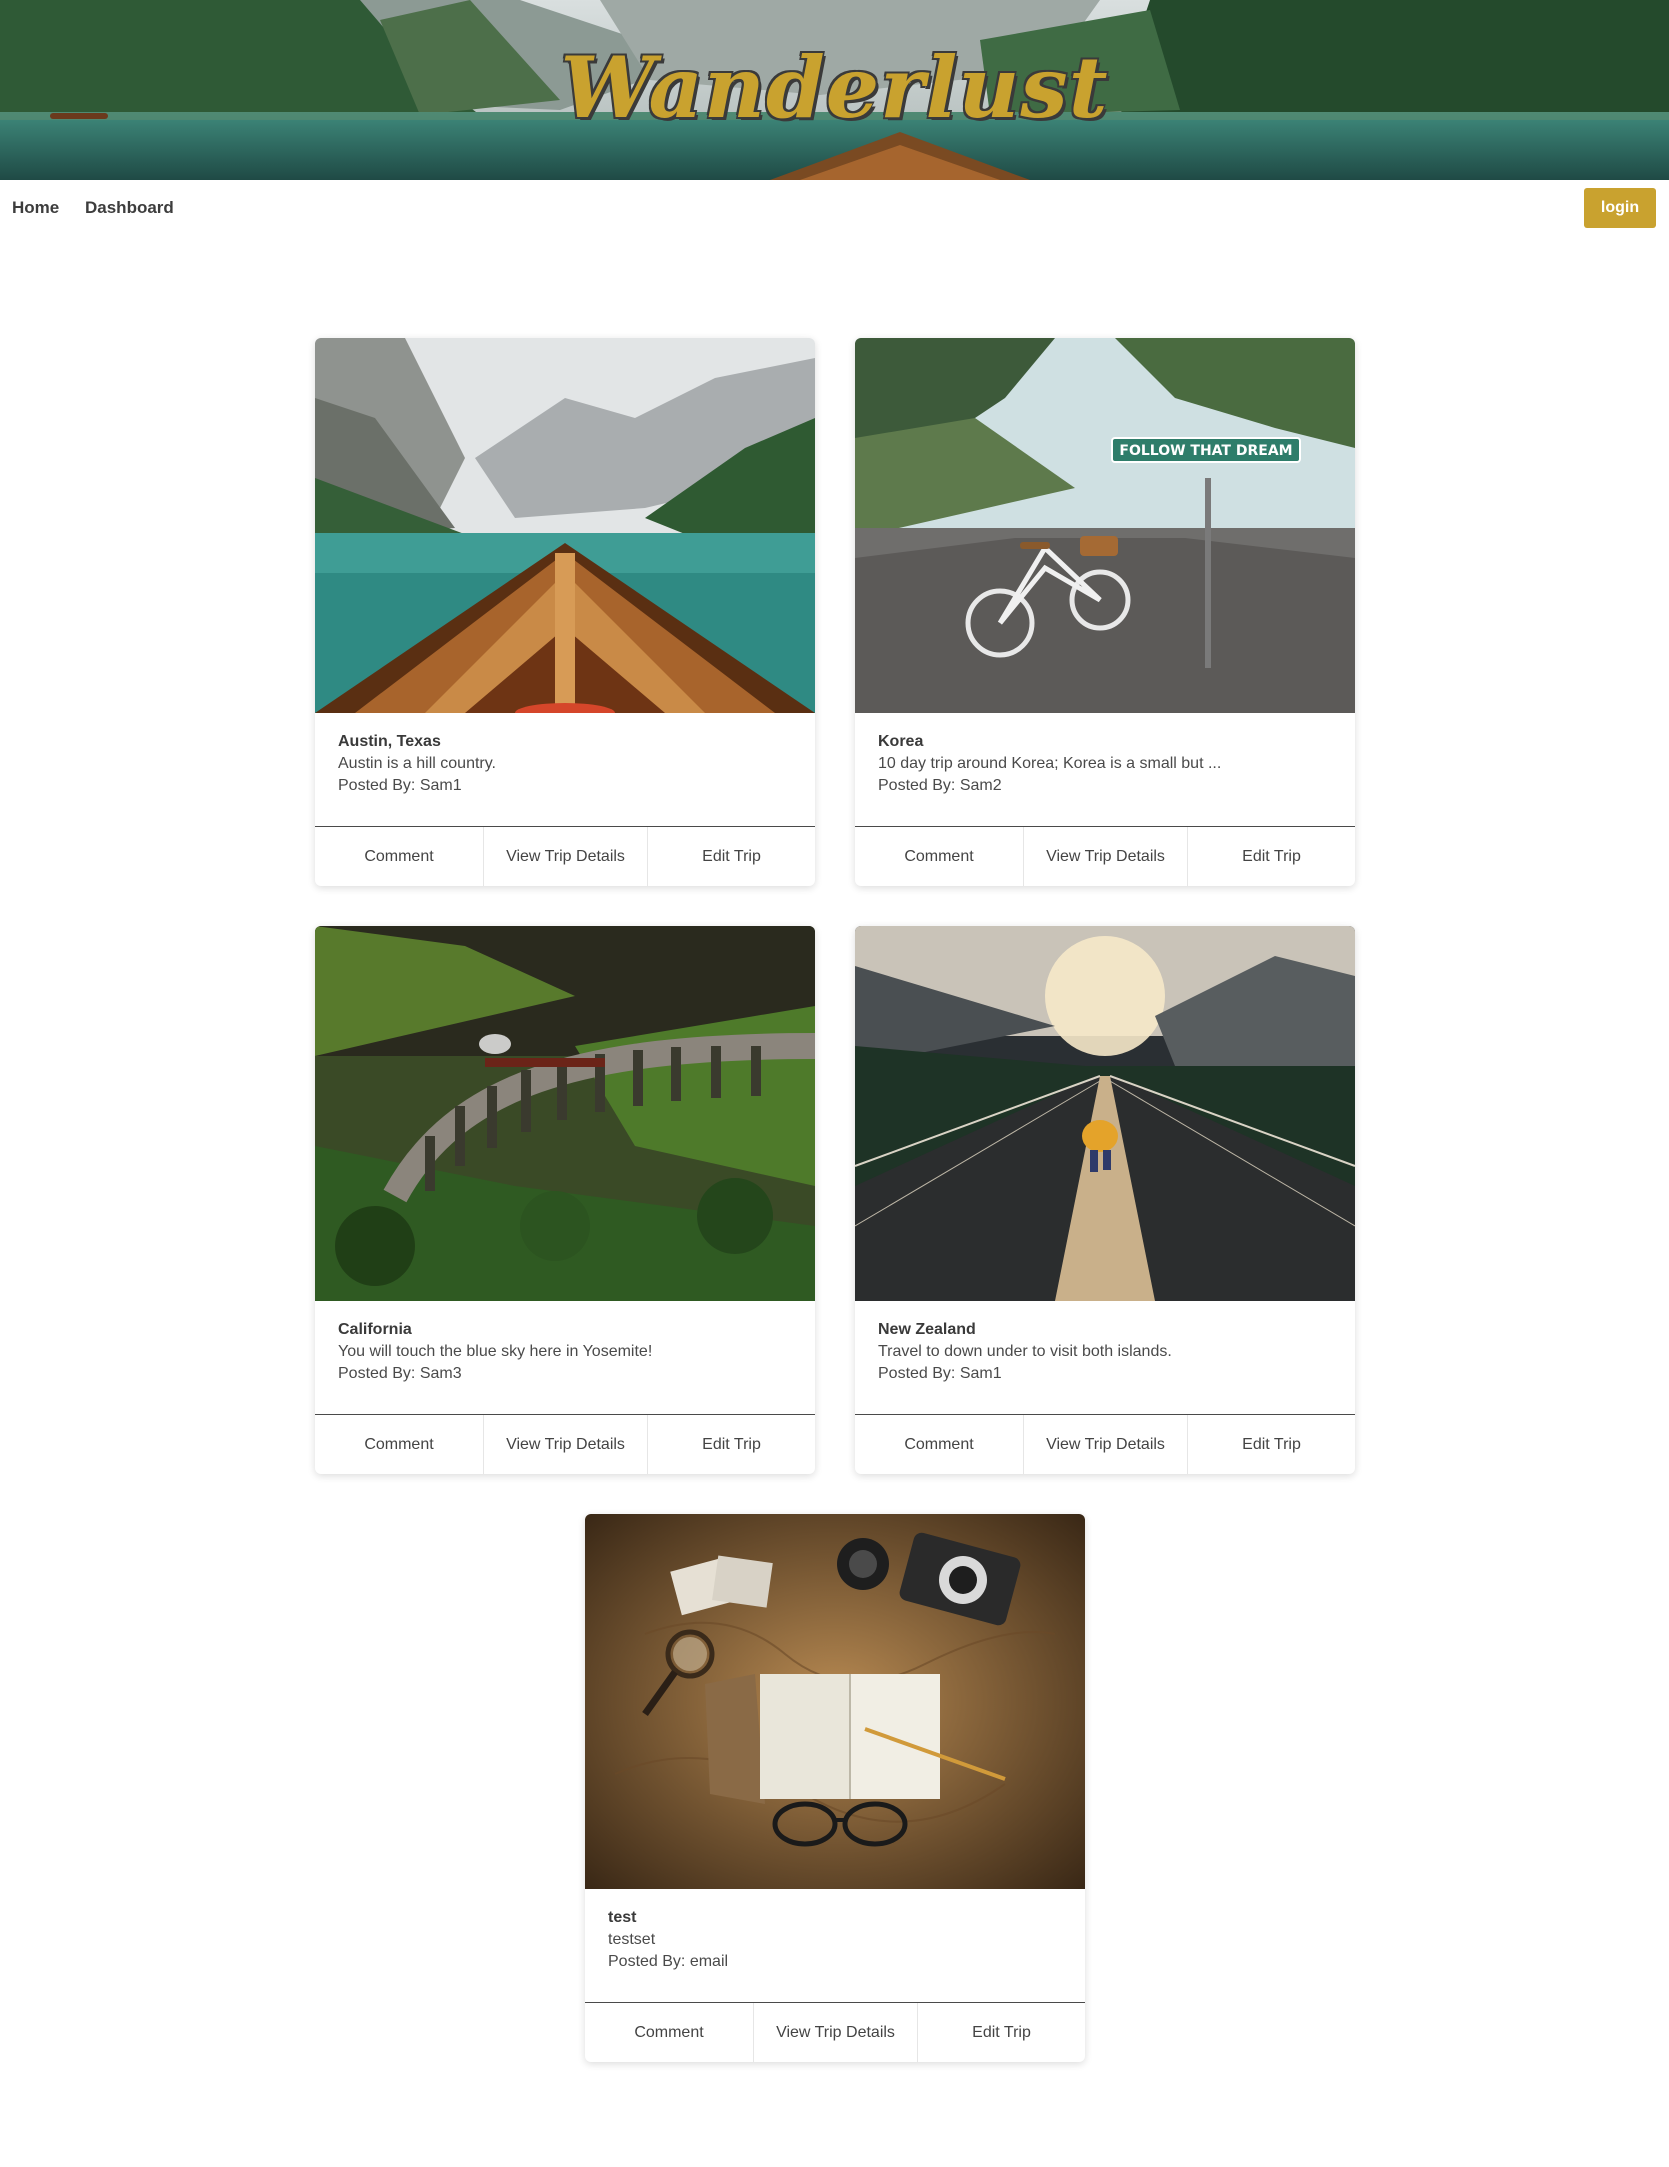 The width and height of the screenshot is (1669, 2167). Describe the element at coordinates (632, 1939) in the screenshot. I see `trip-description: testset` at that location.